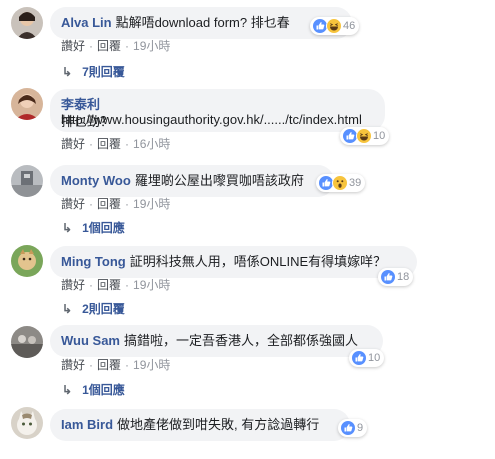 The image size is (495, 459). Describe the element at coordinates (218, 424) in the screenshot. I see `comment-text: 做地產佬做到咁失敗, 有方諗過轉行` at that location.